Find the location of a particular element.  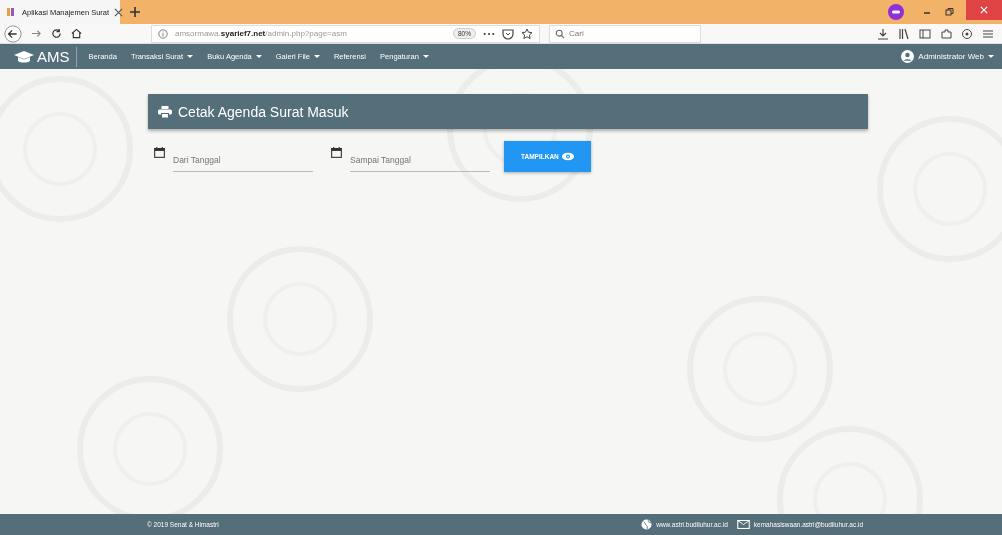

globe-icon is located at coordinates (647, 524).